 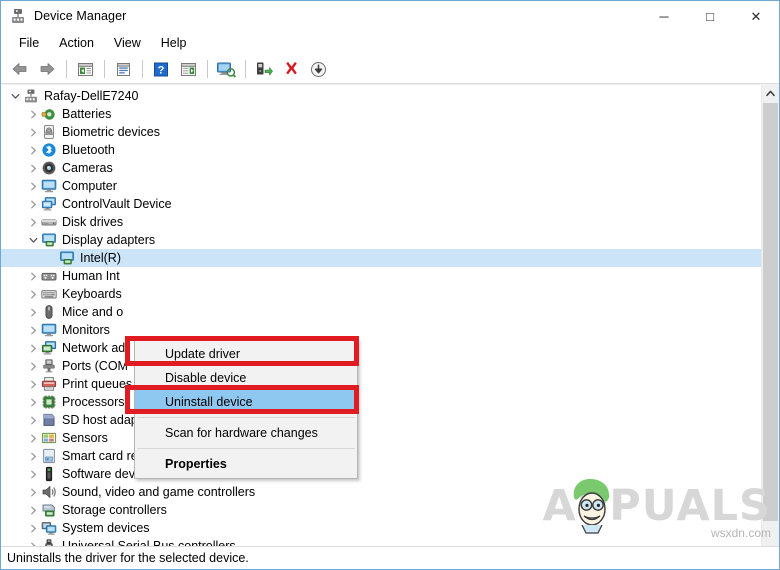 What do you see at coordinates (123, 69) in the screenshot?
I see `properties-icon` at bounding box center [123, 69].